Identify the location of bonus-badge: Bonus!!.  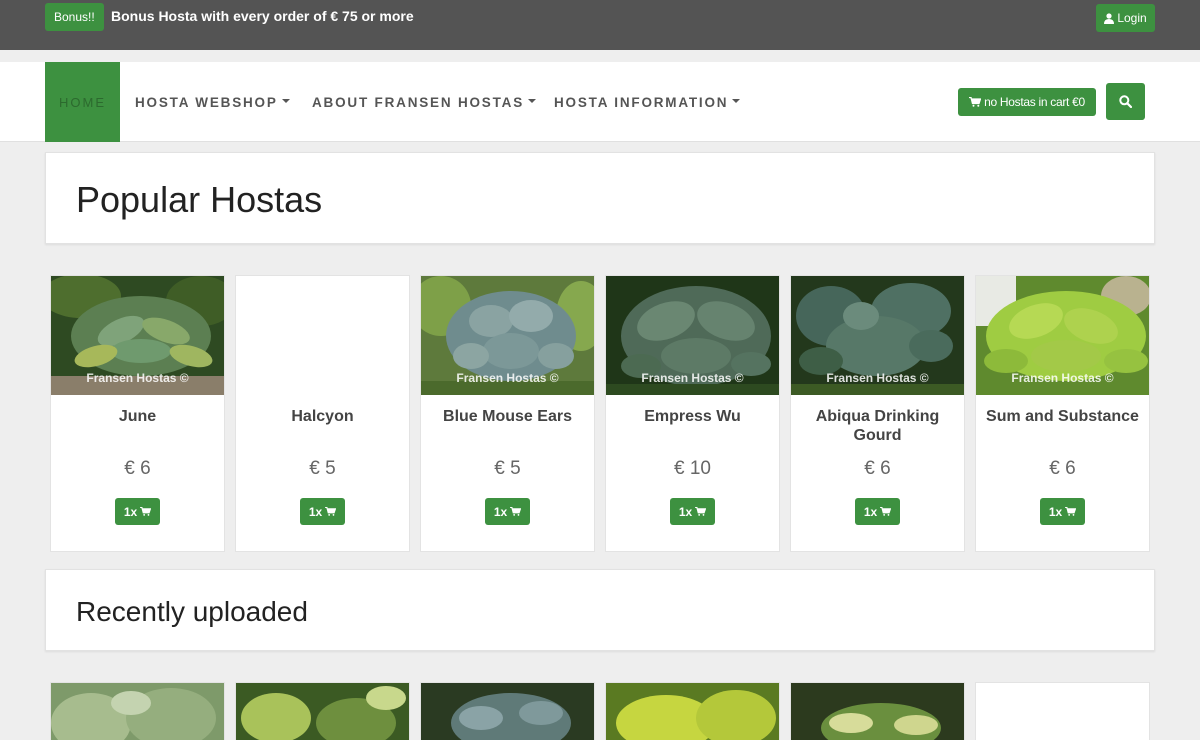
(74, 17).